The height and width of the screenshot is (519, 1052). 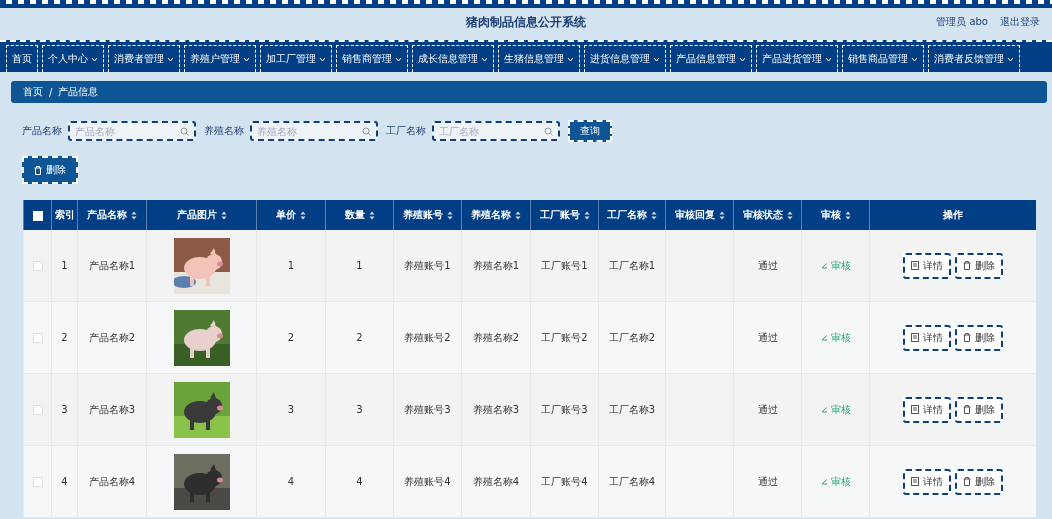 What do you see at coordinates (107, 215) in the screenshot?
I see `column-header: 产品名称` at bounding box center [107, 215].